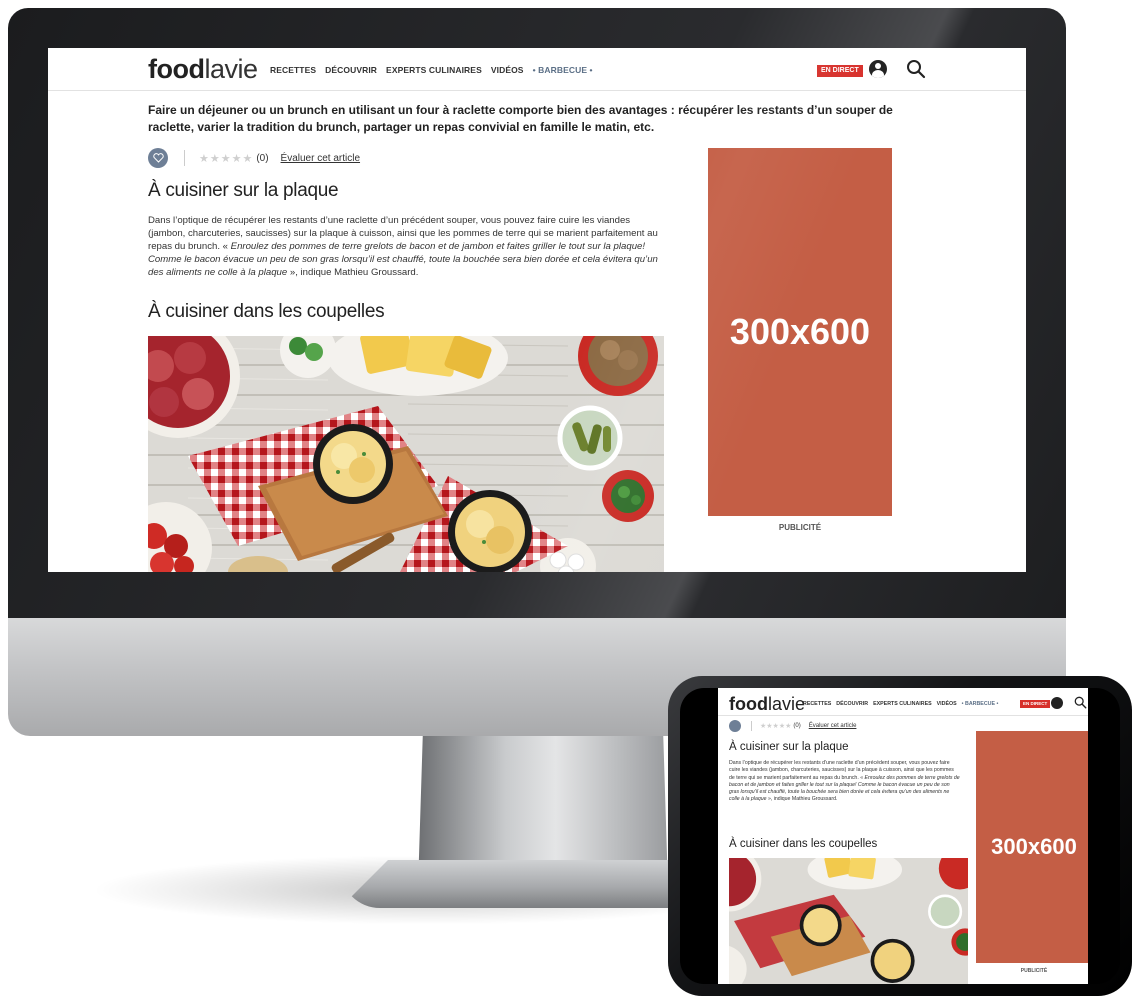 Image resolution: width=1137 pixels, height=999 pixels. Describe the element at coordinates (748, 704) in the screenshot. I see `tablet-logo-bold: food` at that location.